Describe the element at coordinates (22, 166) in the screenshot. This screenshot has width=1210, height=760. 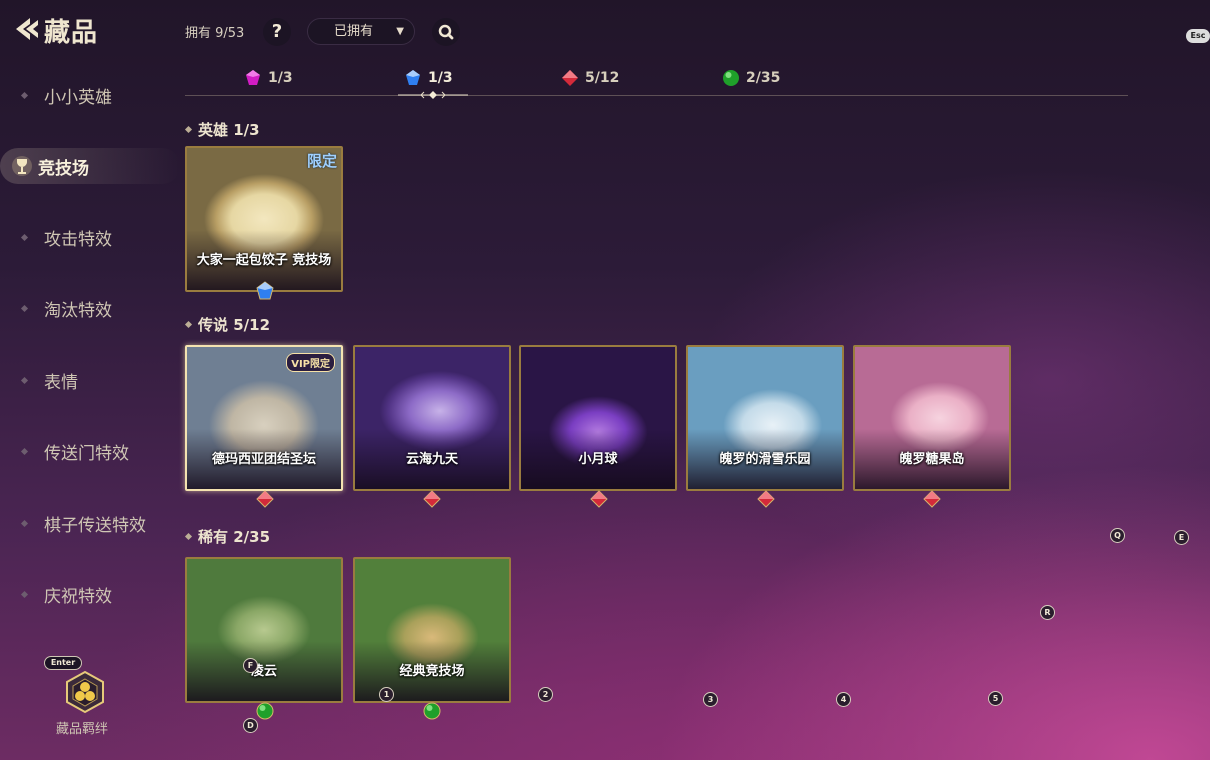
I see `trophy-icon` at that location.